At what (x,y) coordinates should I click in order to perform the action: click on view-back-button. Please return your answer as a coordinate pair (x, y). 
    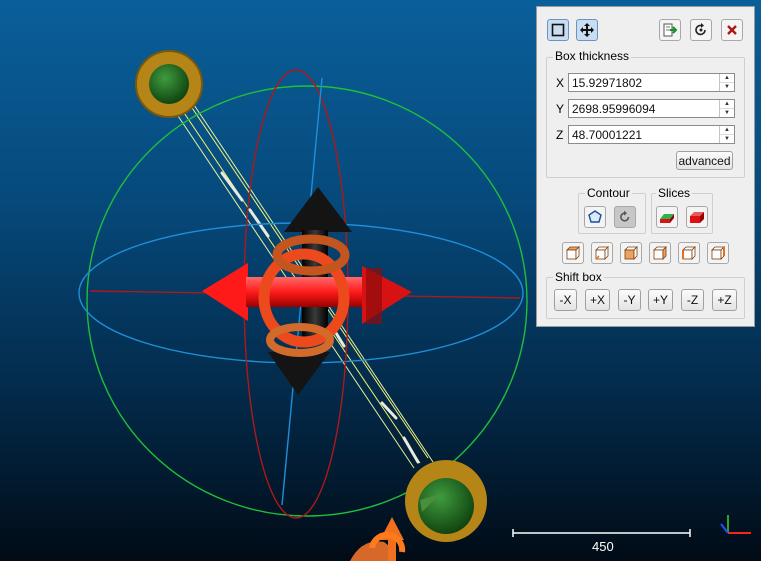
    Looking at the image, I should click on (660, 253).